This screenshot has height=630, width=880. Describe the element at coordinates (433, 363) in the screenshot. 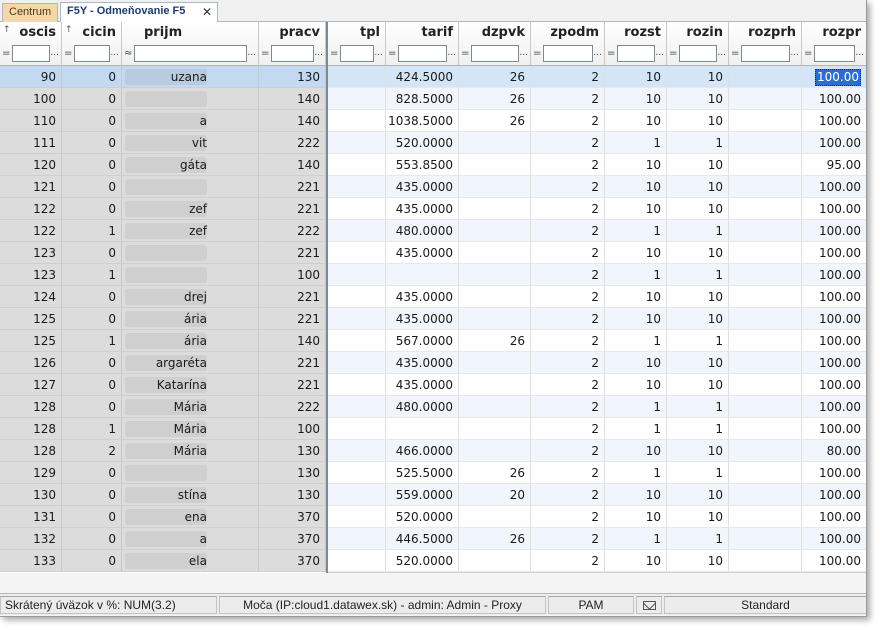

I see `table-row: 126 0 argaréta 221 435.0000 2 10 10 100.00` at that location.